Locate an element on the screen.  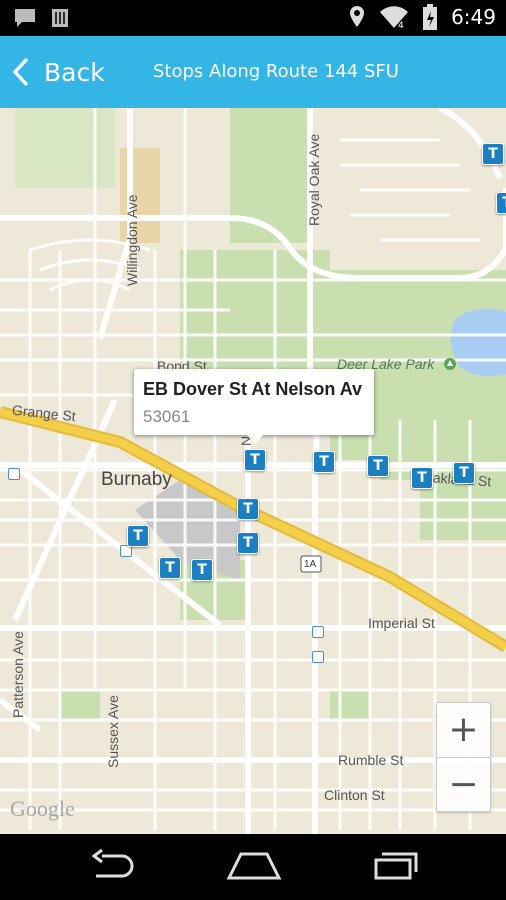
wifi-icon: 4 is located at coordinates (394, 17).